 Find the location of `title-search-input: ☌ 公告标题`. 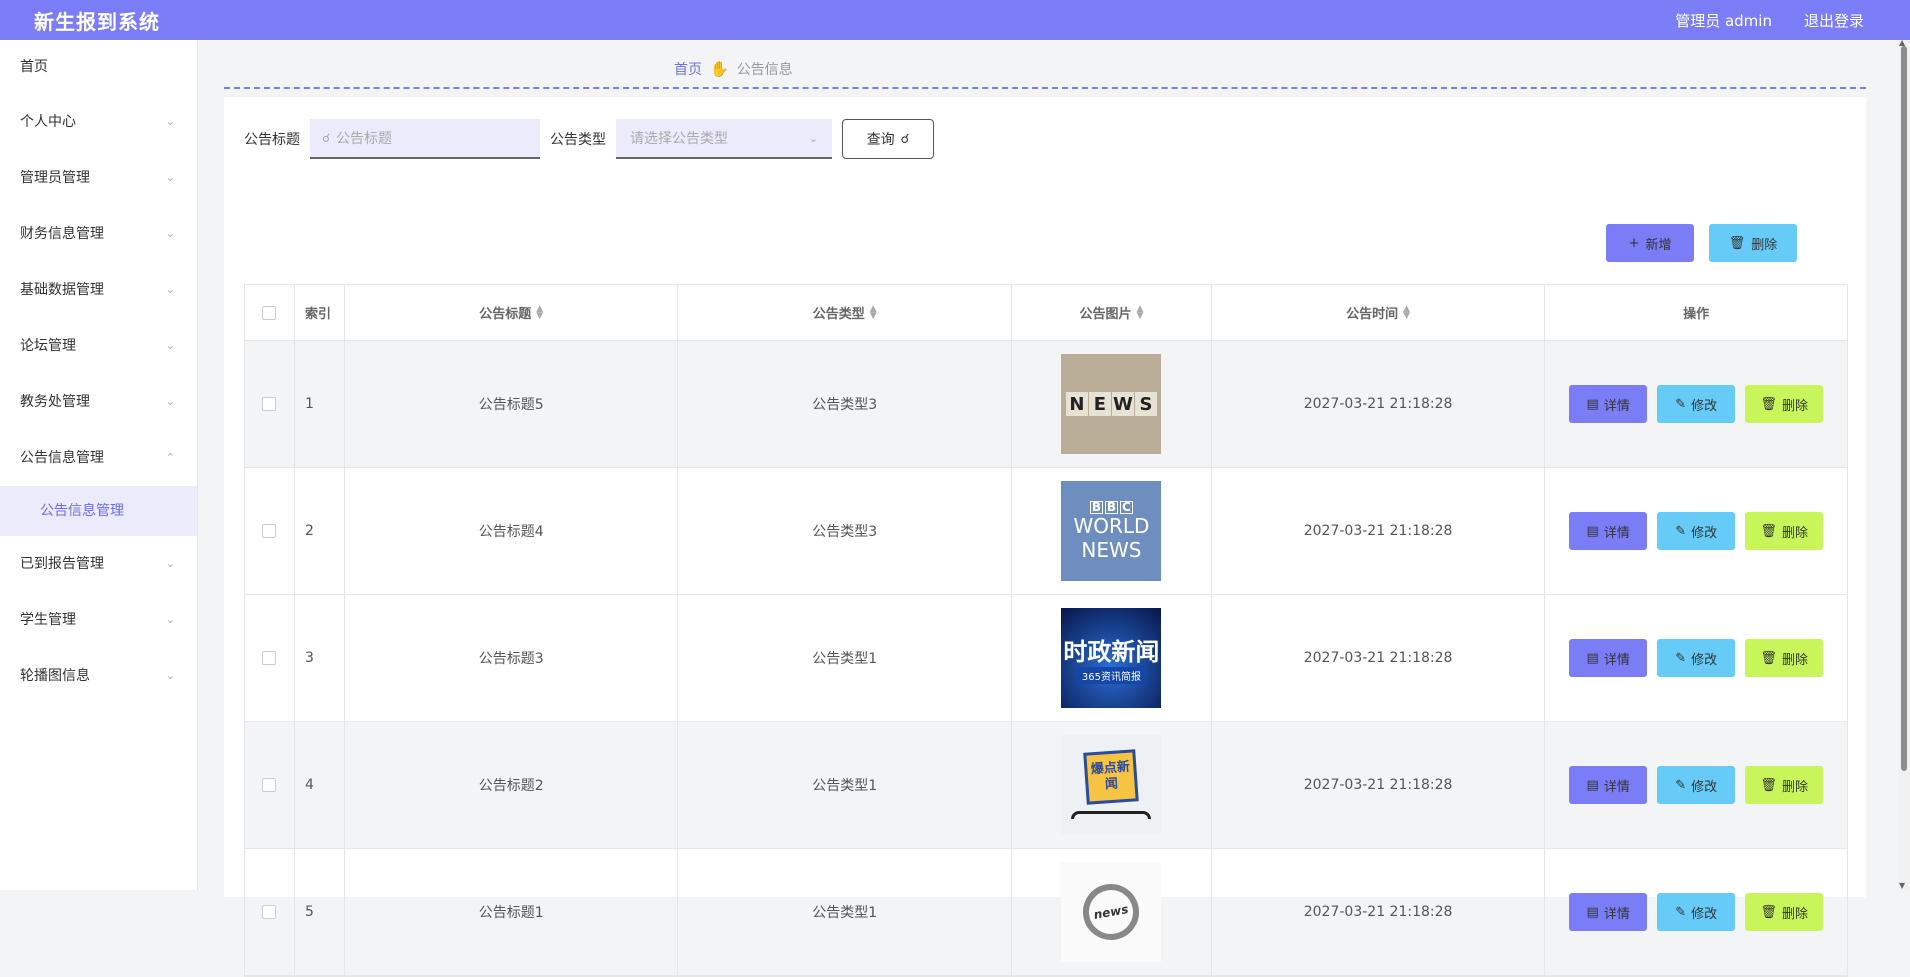

title-search-input: ☌ 公告标题 is located at coordinates (425, 139).